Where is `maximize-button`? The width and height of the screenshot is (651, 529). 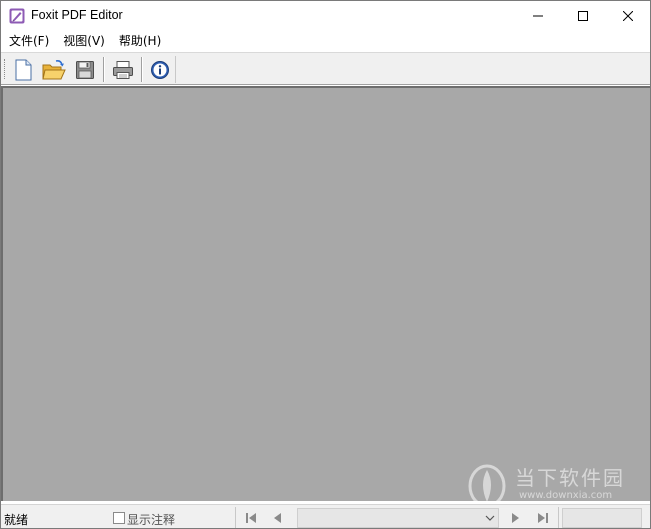 maximize-button is located at coordinates (582, 16).